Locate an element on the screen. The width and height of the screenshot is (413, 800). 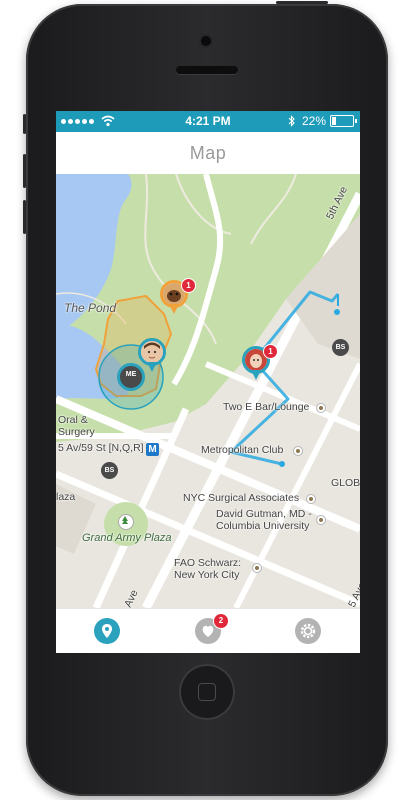
mute-switch is located at coordinates (24, 124).